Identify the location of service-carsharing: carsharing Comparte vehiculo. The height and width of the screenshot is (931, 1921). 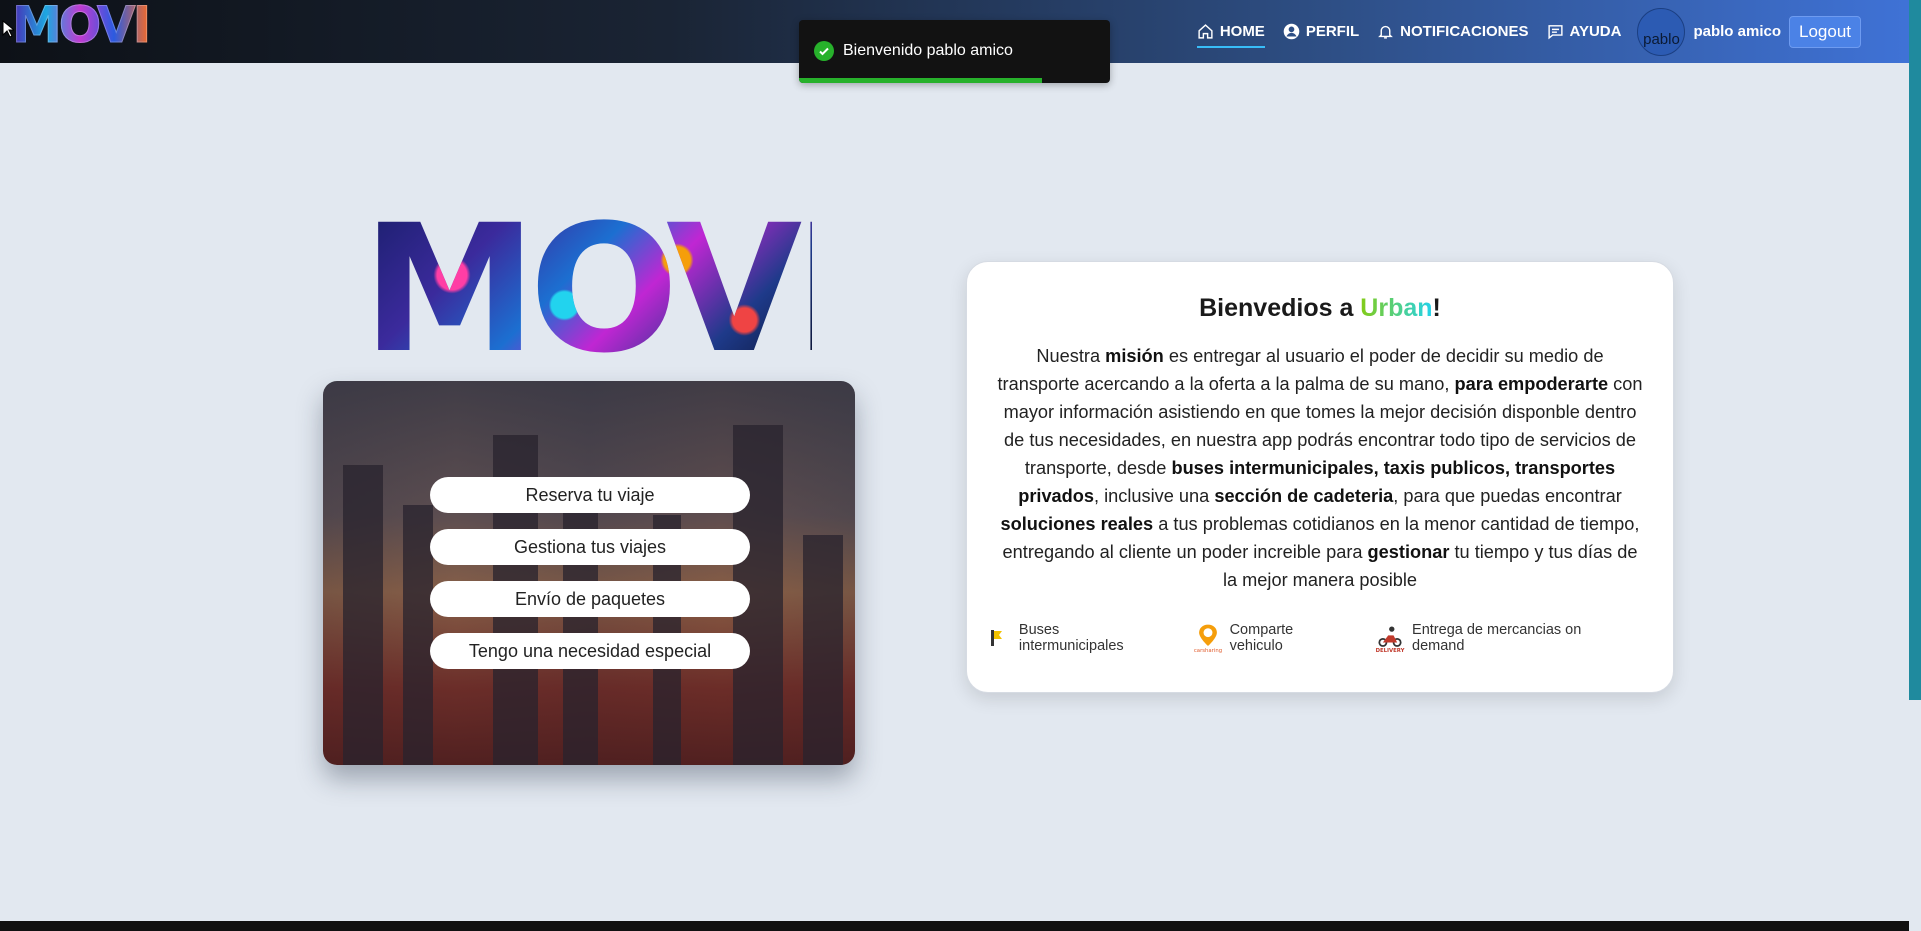
(1271, 638).